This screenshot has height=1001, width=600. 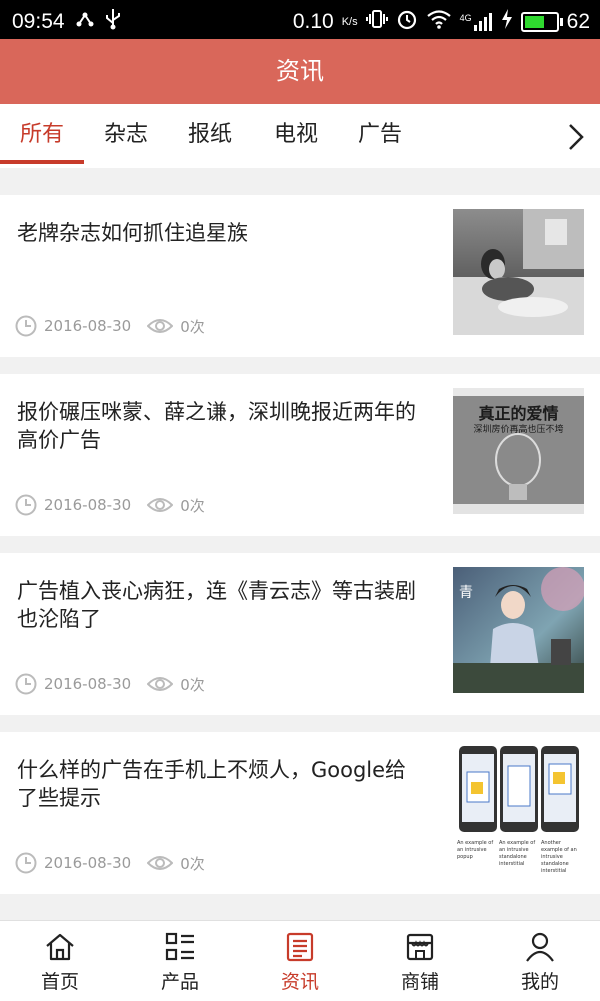 I want to click on article-title: 什么样的广告在手机上不烦人，Google给了些提示, so click(x=212, y=784).